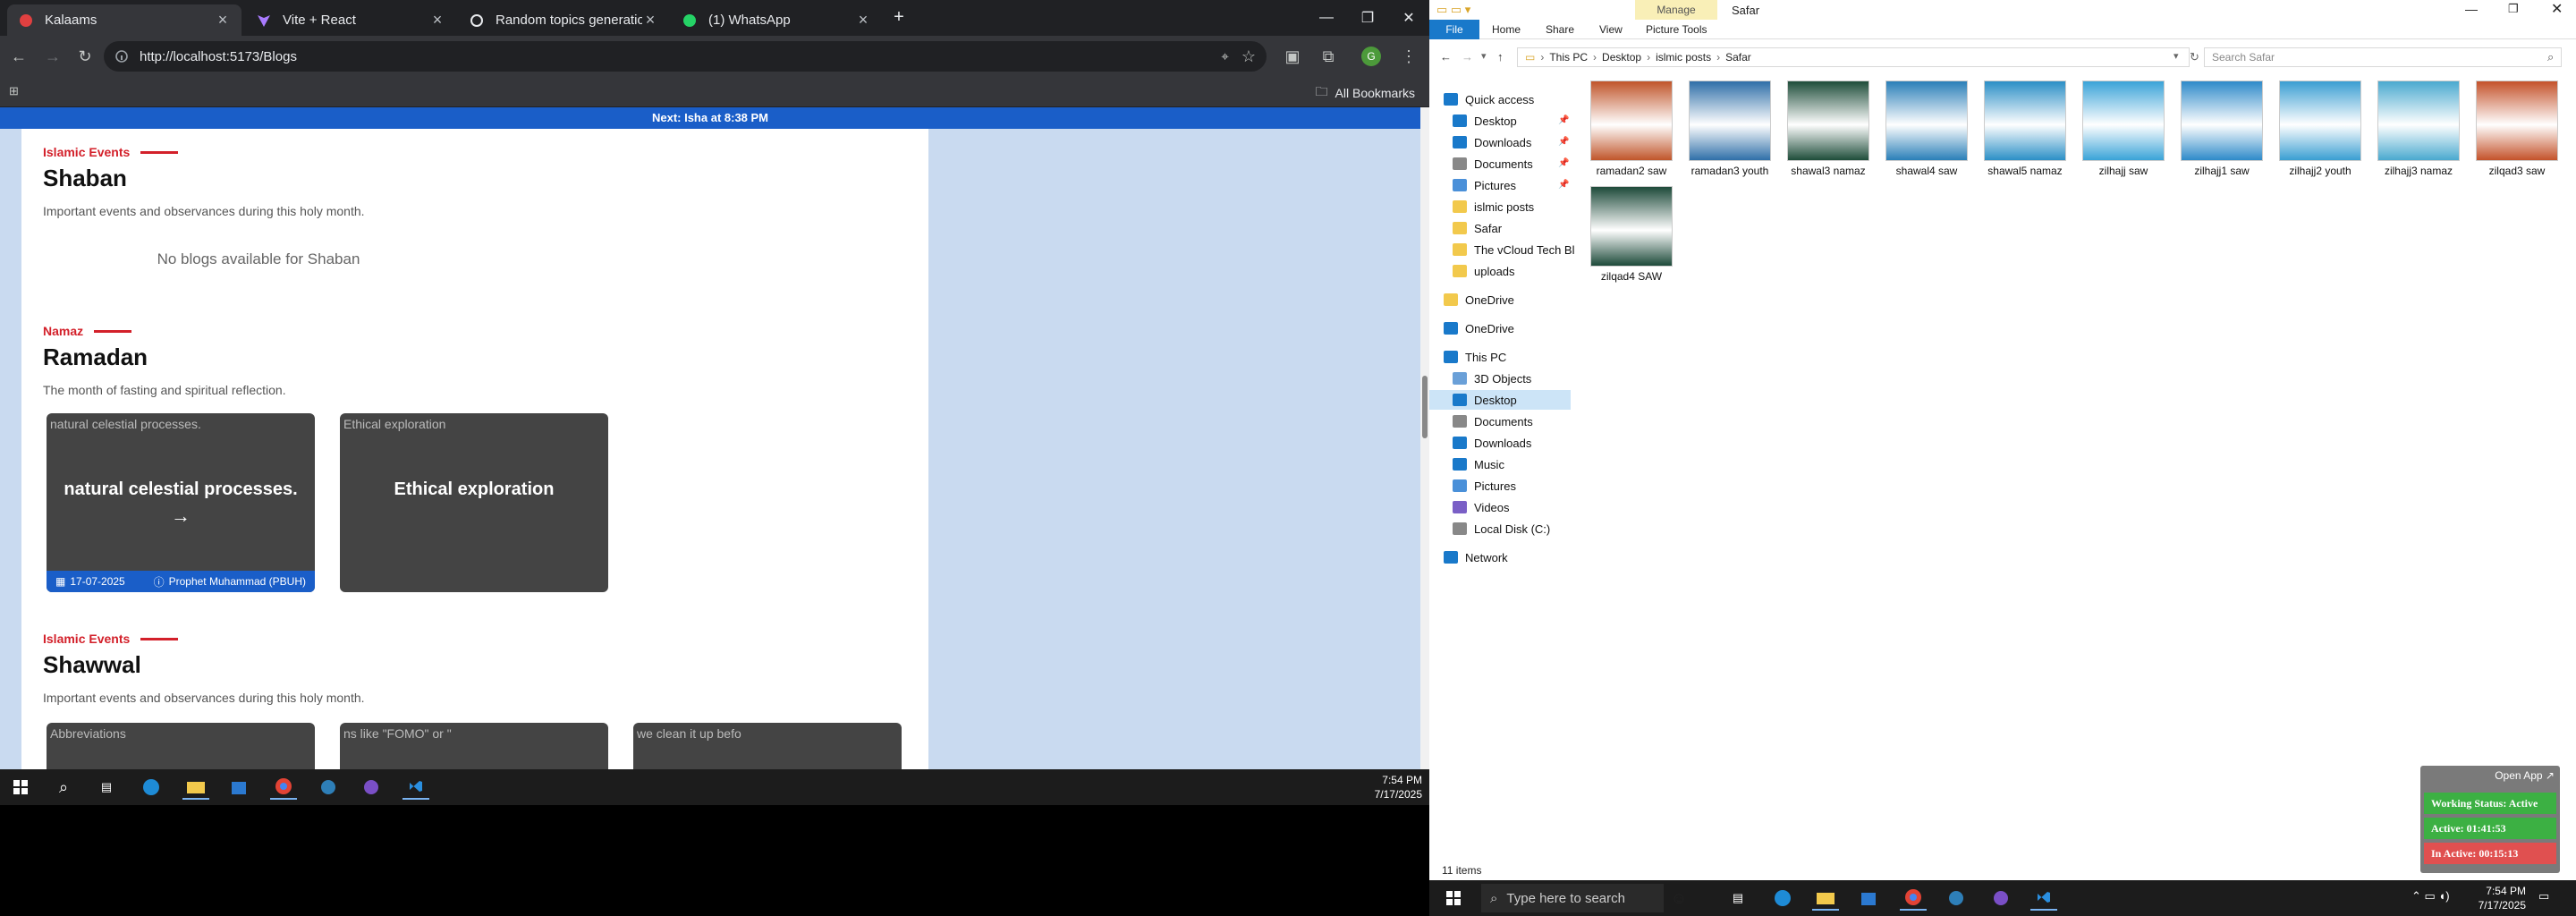 The width and height of the screenshot is (2576, 916). What do you see at coordinates (1500, 57) in the screenshot?
I see `up-button: ↑` at bounding box center [1500, 57].